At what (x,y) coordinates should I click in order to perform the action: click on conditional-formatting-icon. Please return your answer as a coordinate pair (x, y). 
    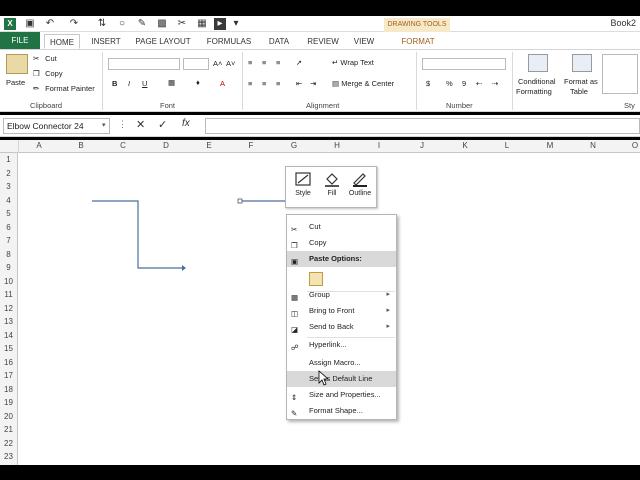
    Looking at the image, I should click on (538, 63).